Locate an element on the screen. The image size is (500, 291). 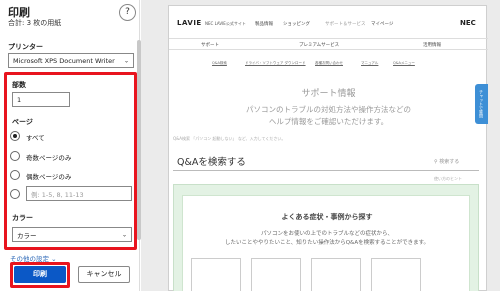
sheet-count: 合計: 3 枚の用紙 is located at coordinates (35, 23).